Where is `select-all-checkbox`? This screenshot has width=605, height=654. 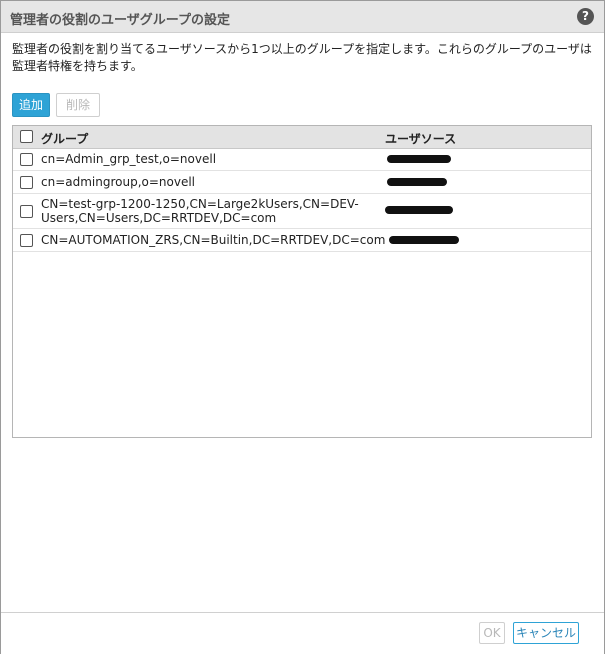 select-all-checkbox is located at coordinates (26, 136).